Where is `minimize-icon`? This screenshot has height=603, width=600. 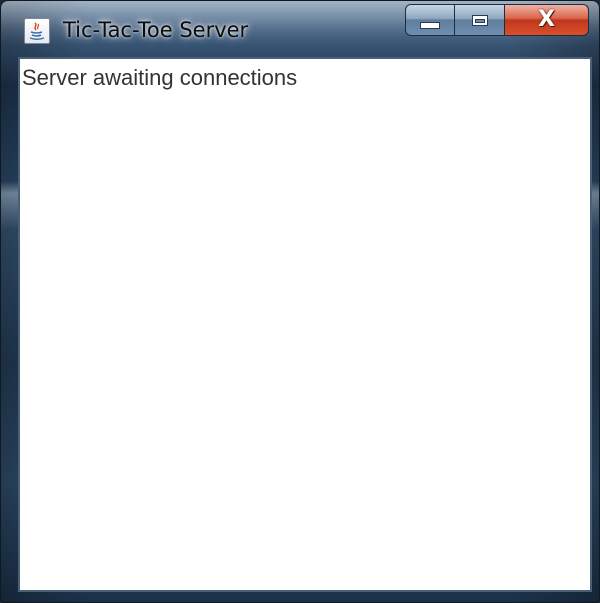 minimize-icon is located at coordinates (430, 25).